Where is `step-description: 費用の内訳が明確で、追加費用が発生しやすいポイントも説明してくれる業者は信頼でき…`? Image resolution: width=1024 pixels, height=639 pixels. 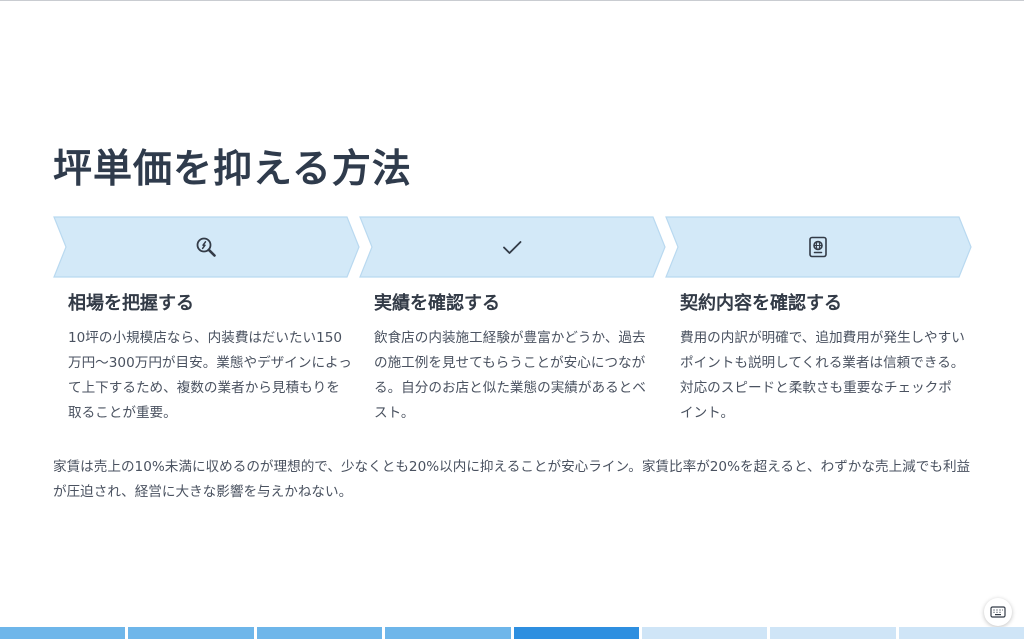
step-description: 費用の内訳が明確で、追加費用が発生しやすいポイントも説明してくれる業者は信頼でき… is located at coordinates (822, 375).